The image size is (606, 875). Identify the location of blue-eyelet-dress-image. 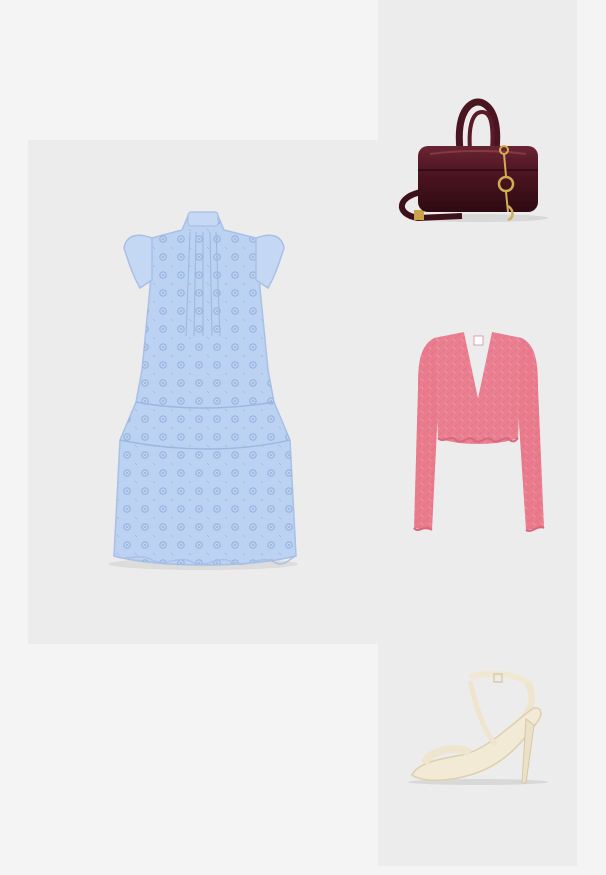
(203, 390).